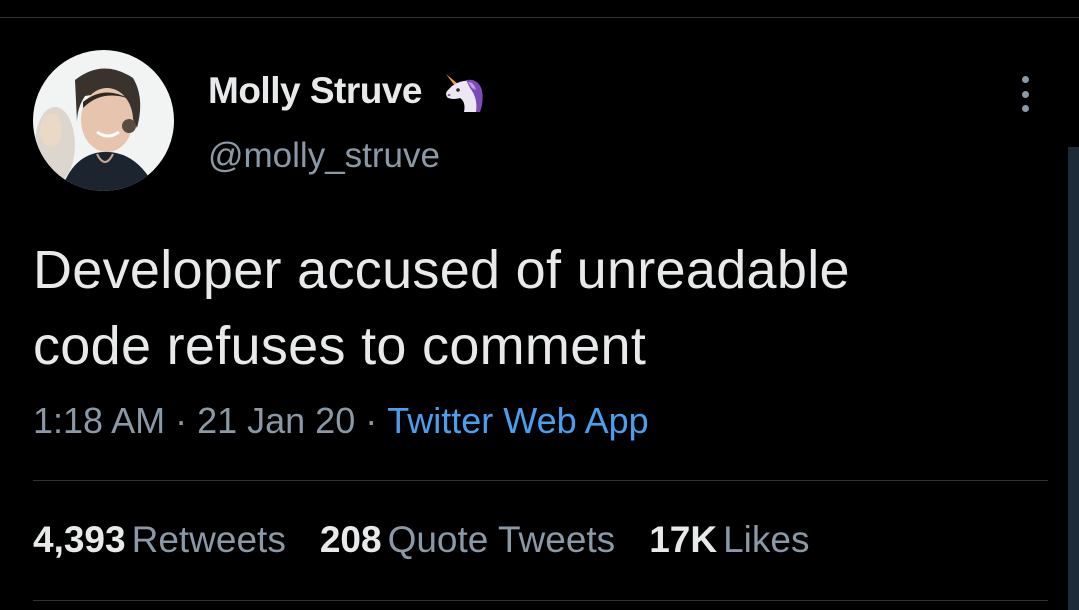  What do you see at coordinates (540, 600) in the screenshot?
I see `stats-bottom-divider` at bounding box center [540, 600].